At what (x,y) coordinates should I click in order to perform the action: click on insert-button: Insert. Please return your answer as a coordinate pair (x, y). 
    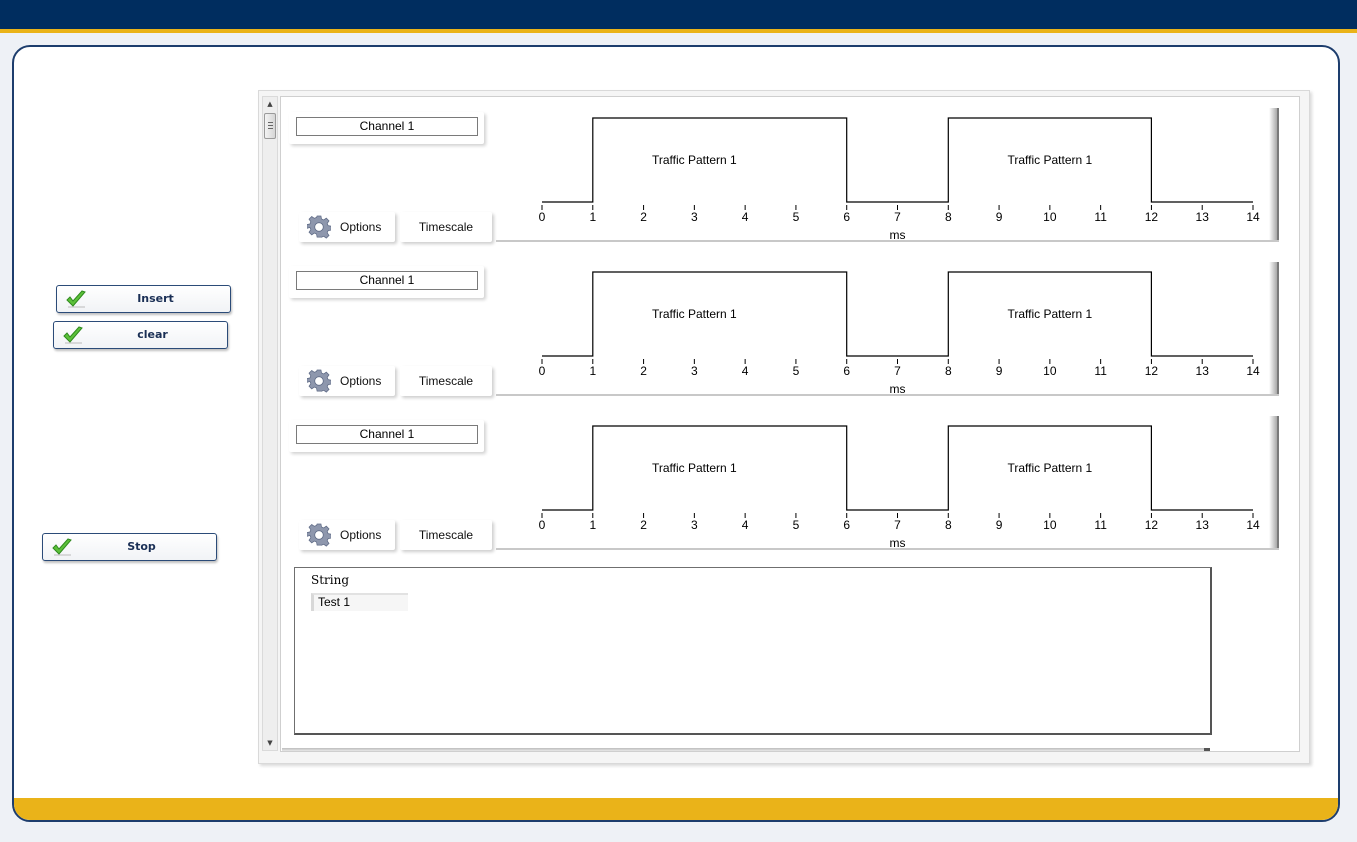
    Looking at the image, I should click on (143, 299).